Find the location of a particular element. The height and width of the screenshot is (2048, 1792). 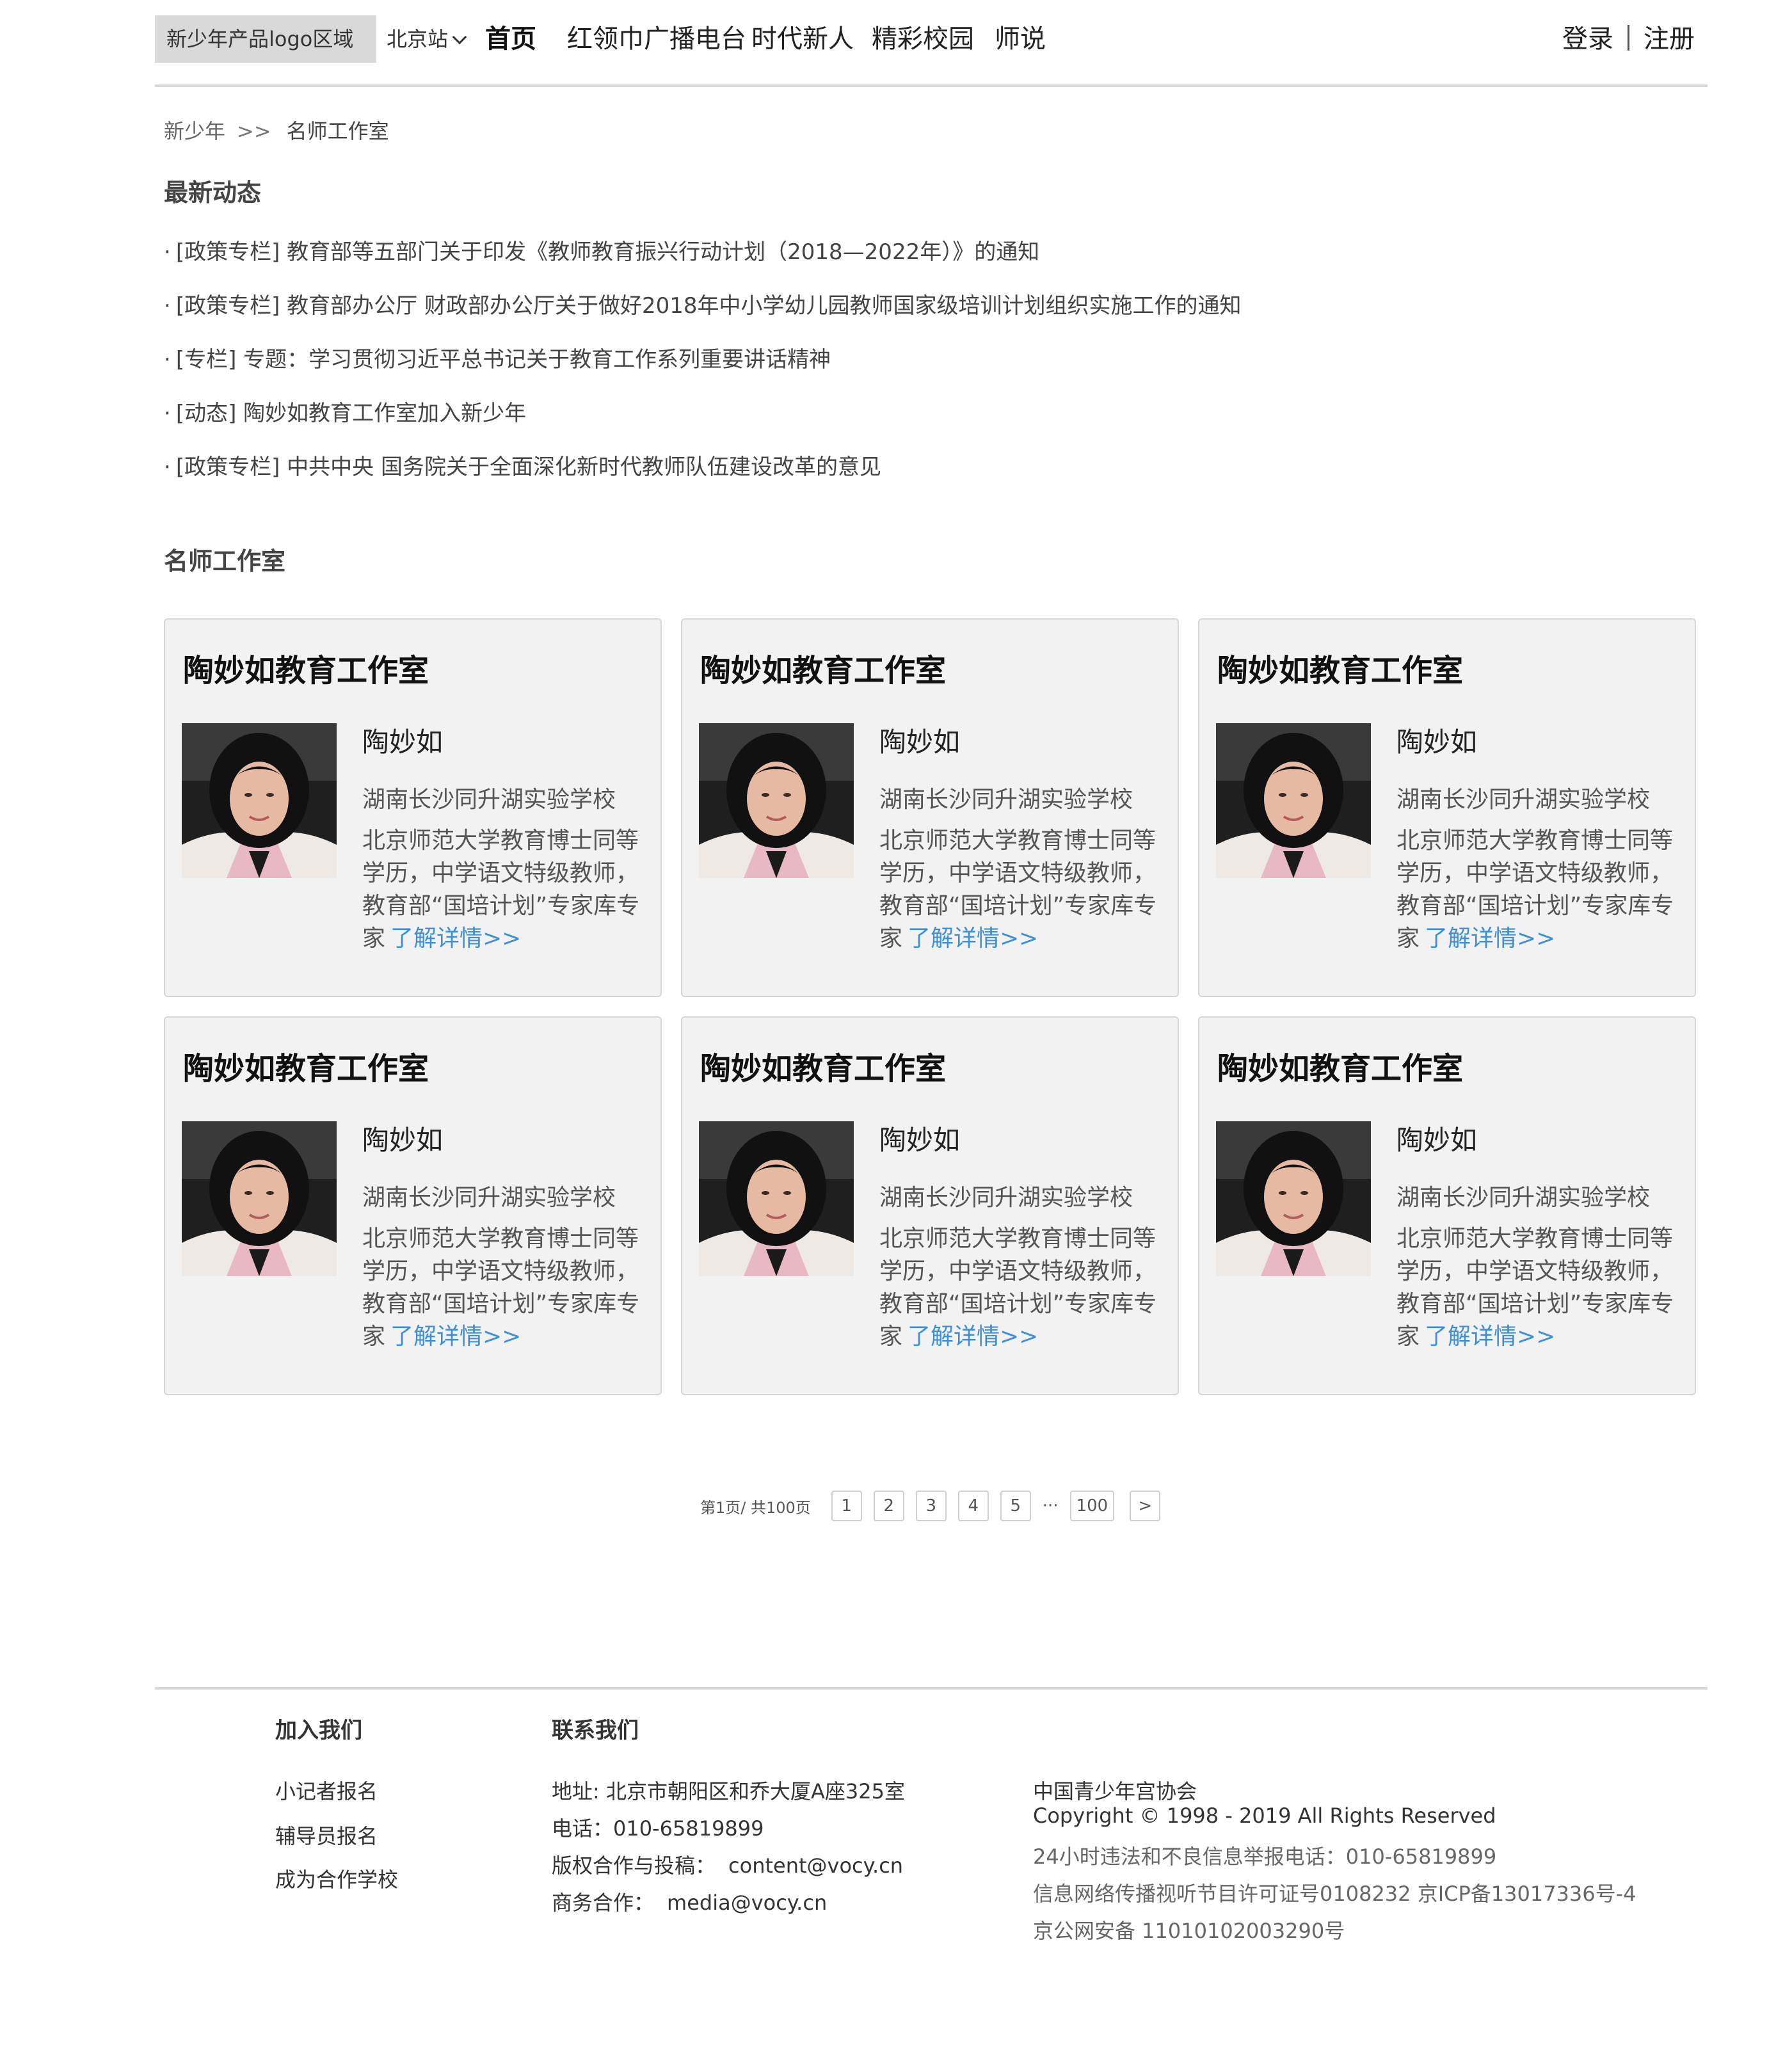

nav-teachers: 师说 is located at coordinates (1020, 39).